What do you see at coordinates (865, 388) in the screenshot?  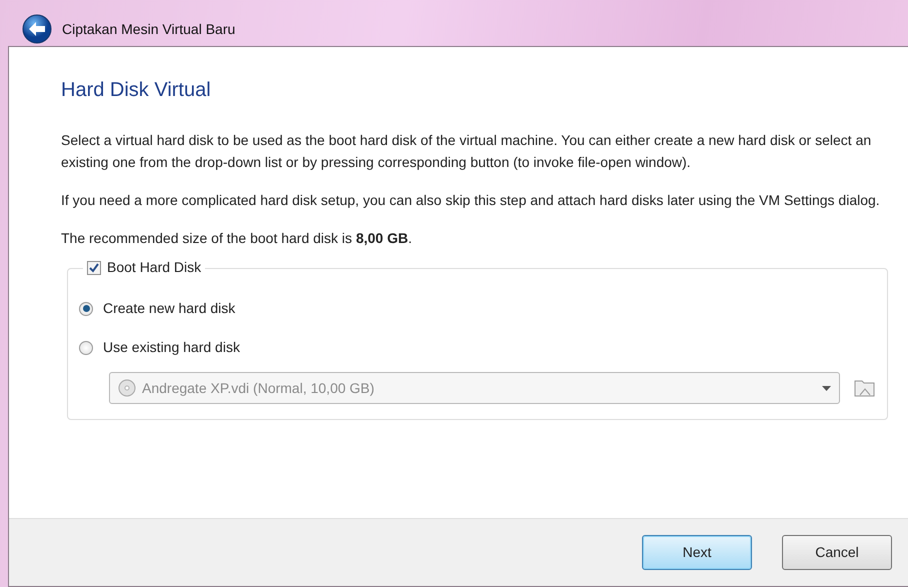 I see `folder-icon` at bounding box center [865, 388].